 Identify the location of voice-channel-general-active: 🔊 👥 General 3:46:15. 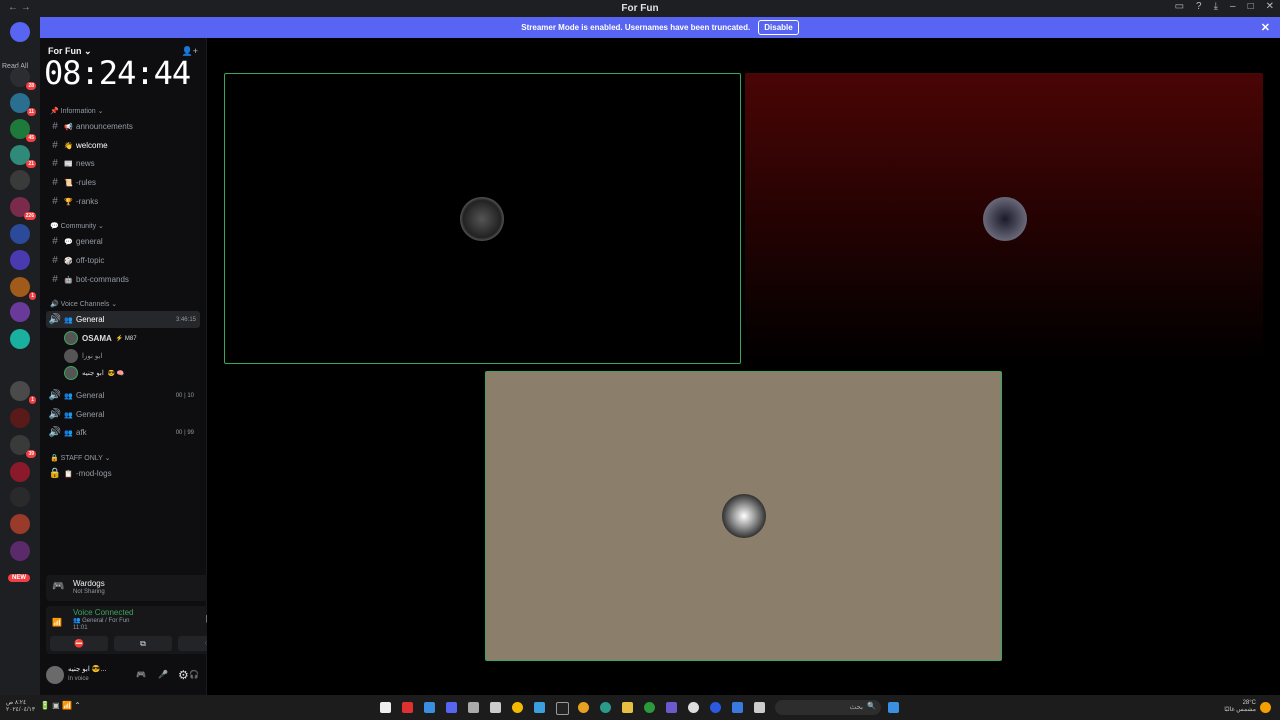
(123, 319).